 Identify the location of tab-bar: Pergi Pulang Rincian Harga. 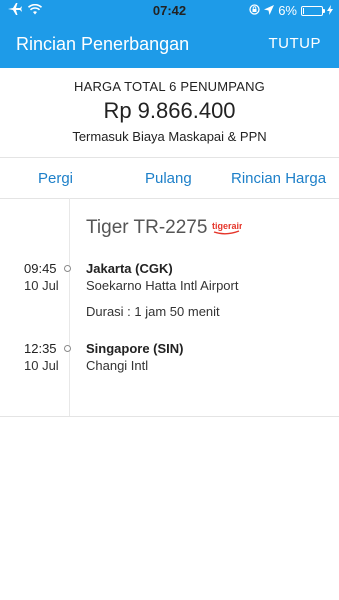
(169, 178).